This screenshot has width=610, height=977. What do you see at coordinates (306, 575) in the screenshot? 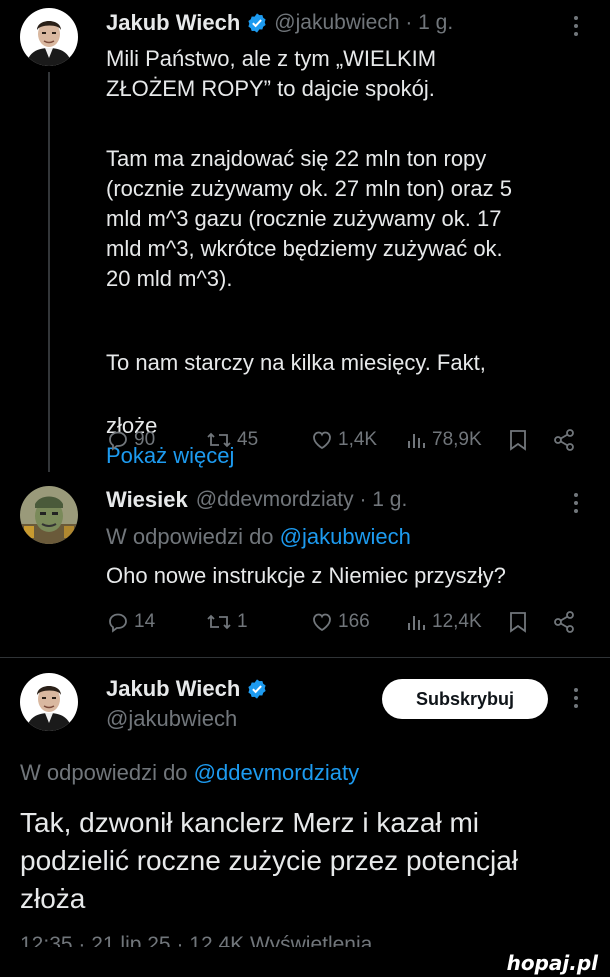
I see `tweet-2-text: Oho nowe instrukcje z Niemiec przyszły?` at bounding box center [306, 575].